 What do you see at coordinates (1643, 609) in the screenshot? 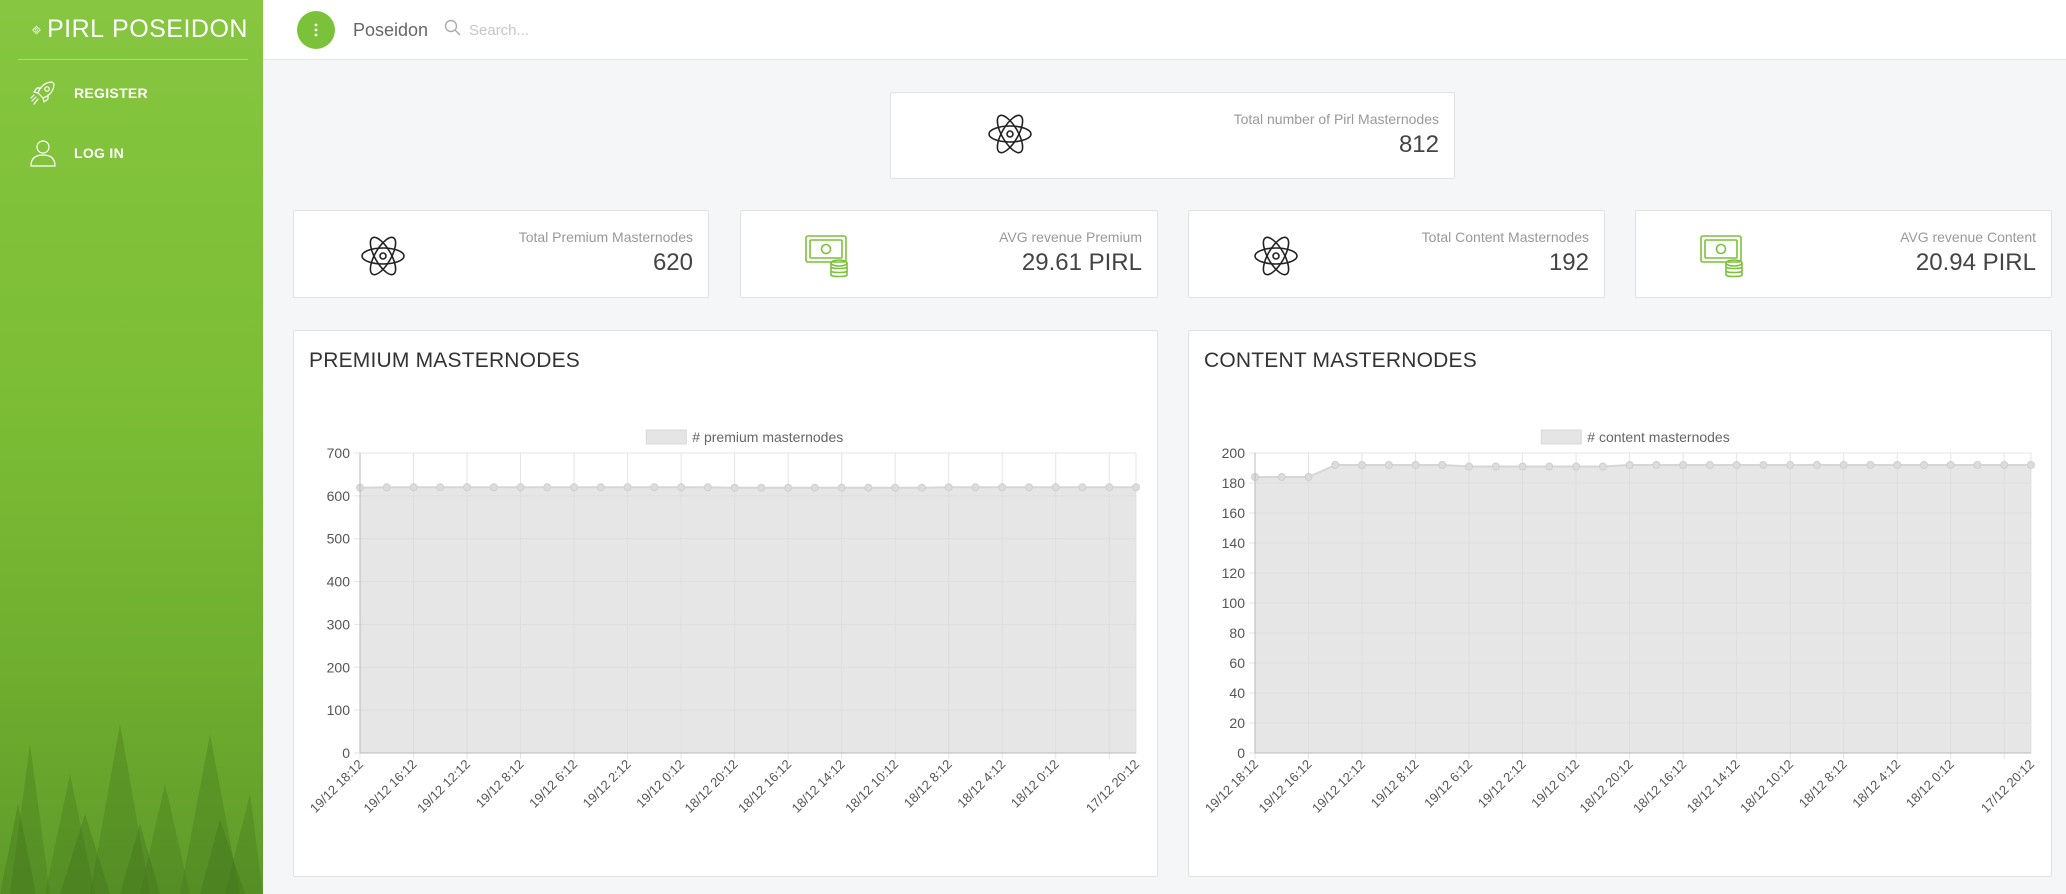
I see `series-area` at bounding box center [1643, 609].